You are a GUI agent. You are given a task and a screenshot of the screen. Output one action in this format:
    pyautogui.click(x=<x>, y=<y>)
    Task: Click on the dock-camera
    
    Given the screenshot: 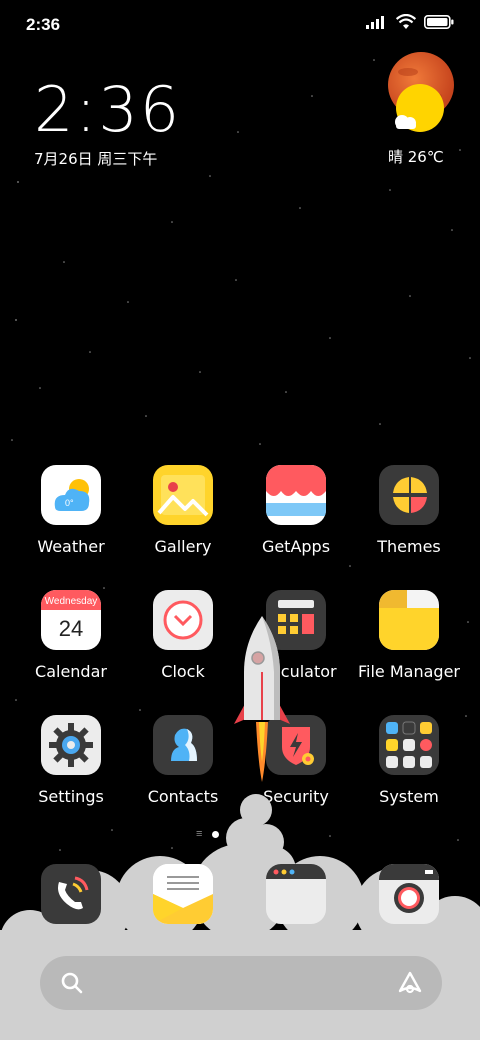 What is the action you would take?
    pyautogui.click(x=409, y=894)
    